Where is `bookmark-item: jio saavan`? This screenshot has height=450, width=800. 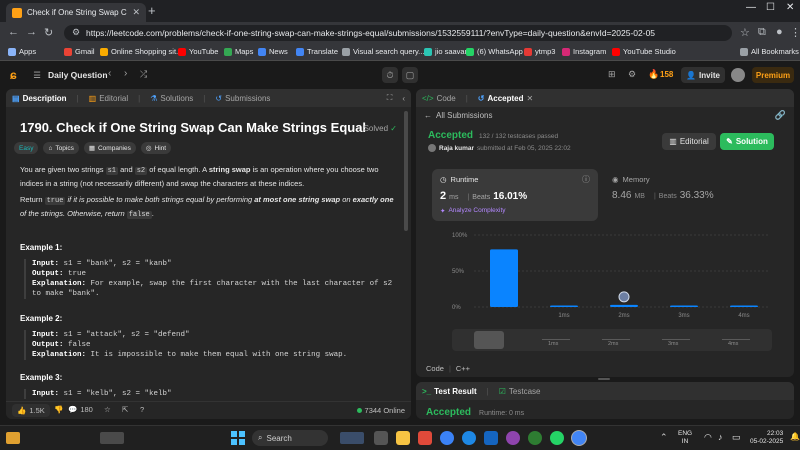 bookmark-item: jio saavan is located at coordinates (446, 51).